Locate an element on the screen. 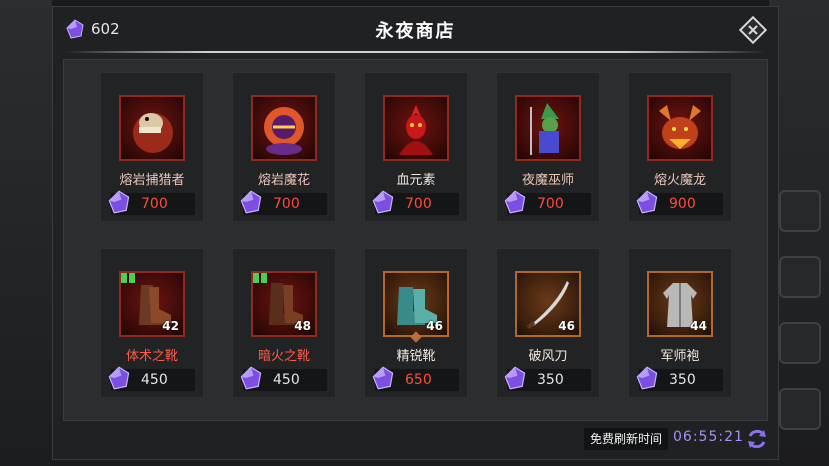  shop-item-card: 熔岩捕猎者 700 is located at coordinates (152, 147).